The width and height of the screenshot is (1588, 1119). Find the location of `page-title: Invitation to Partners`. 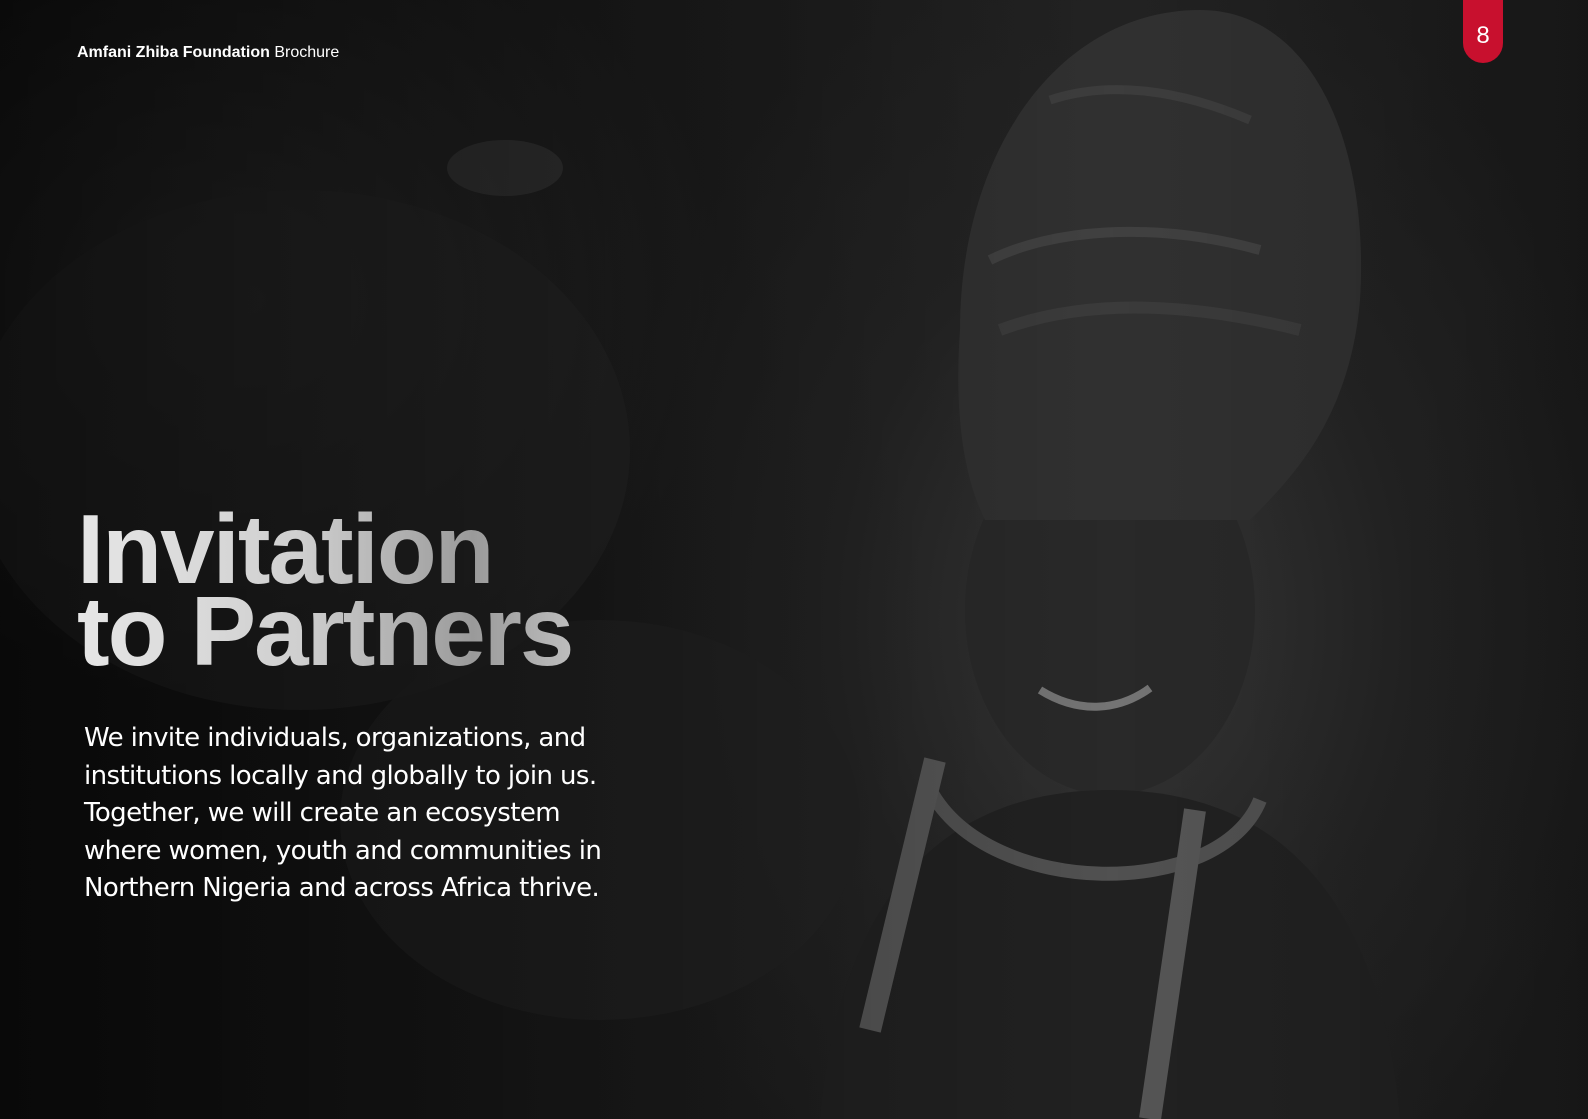

page-title: Invitation to Partners is located at coordinates (324, 590).